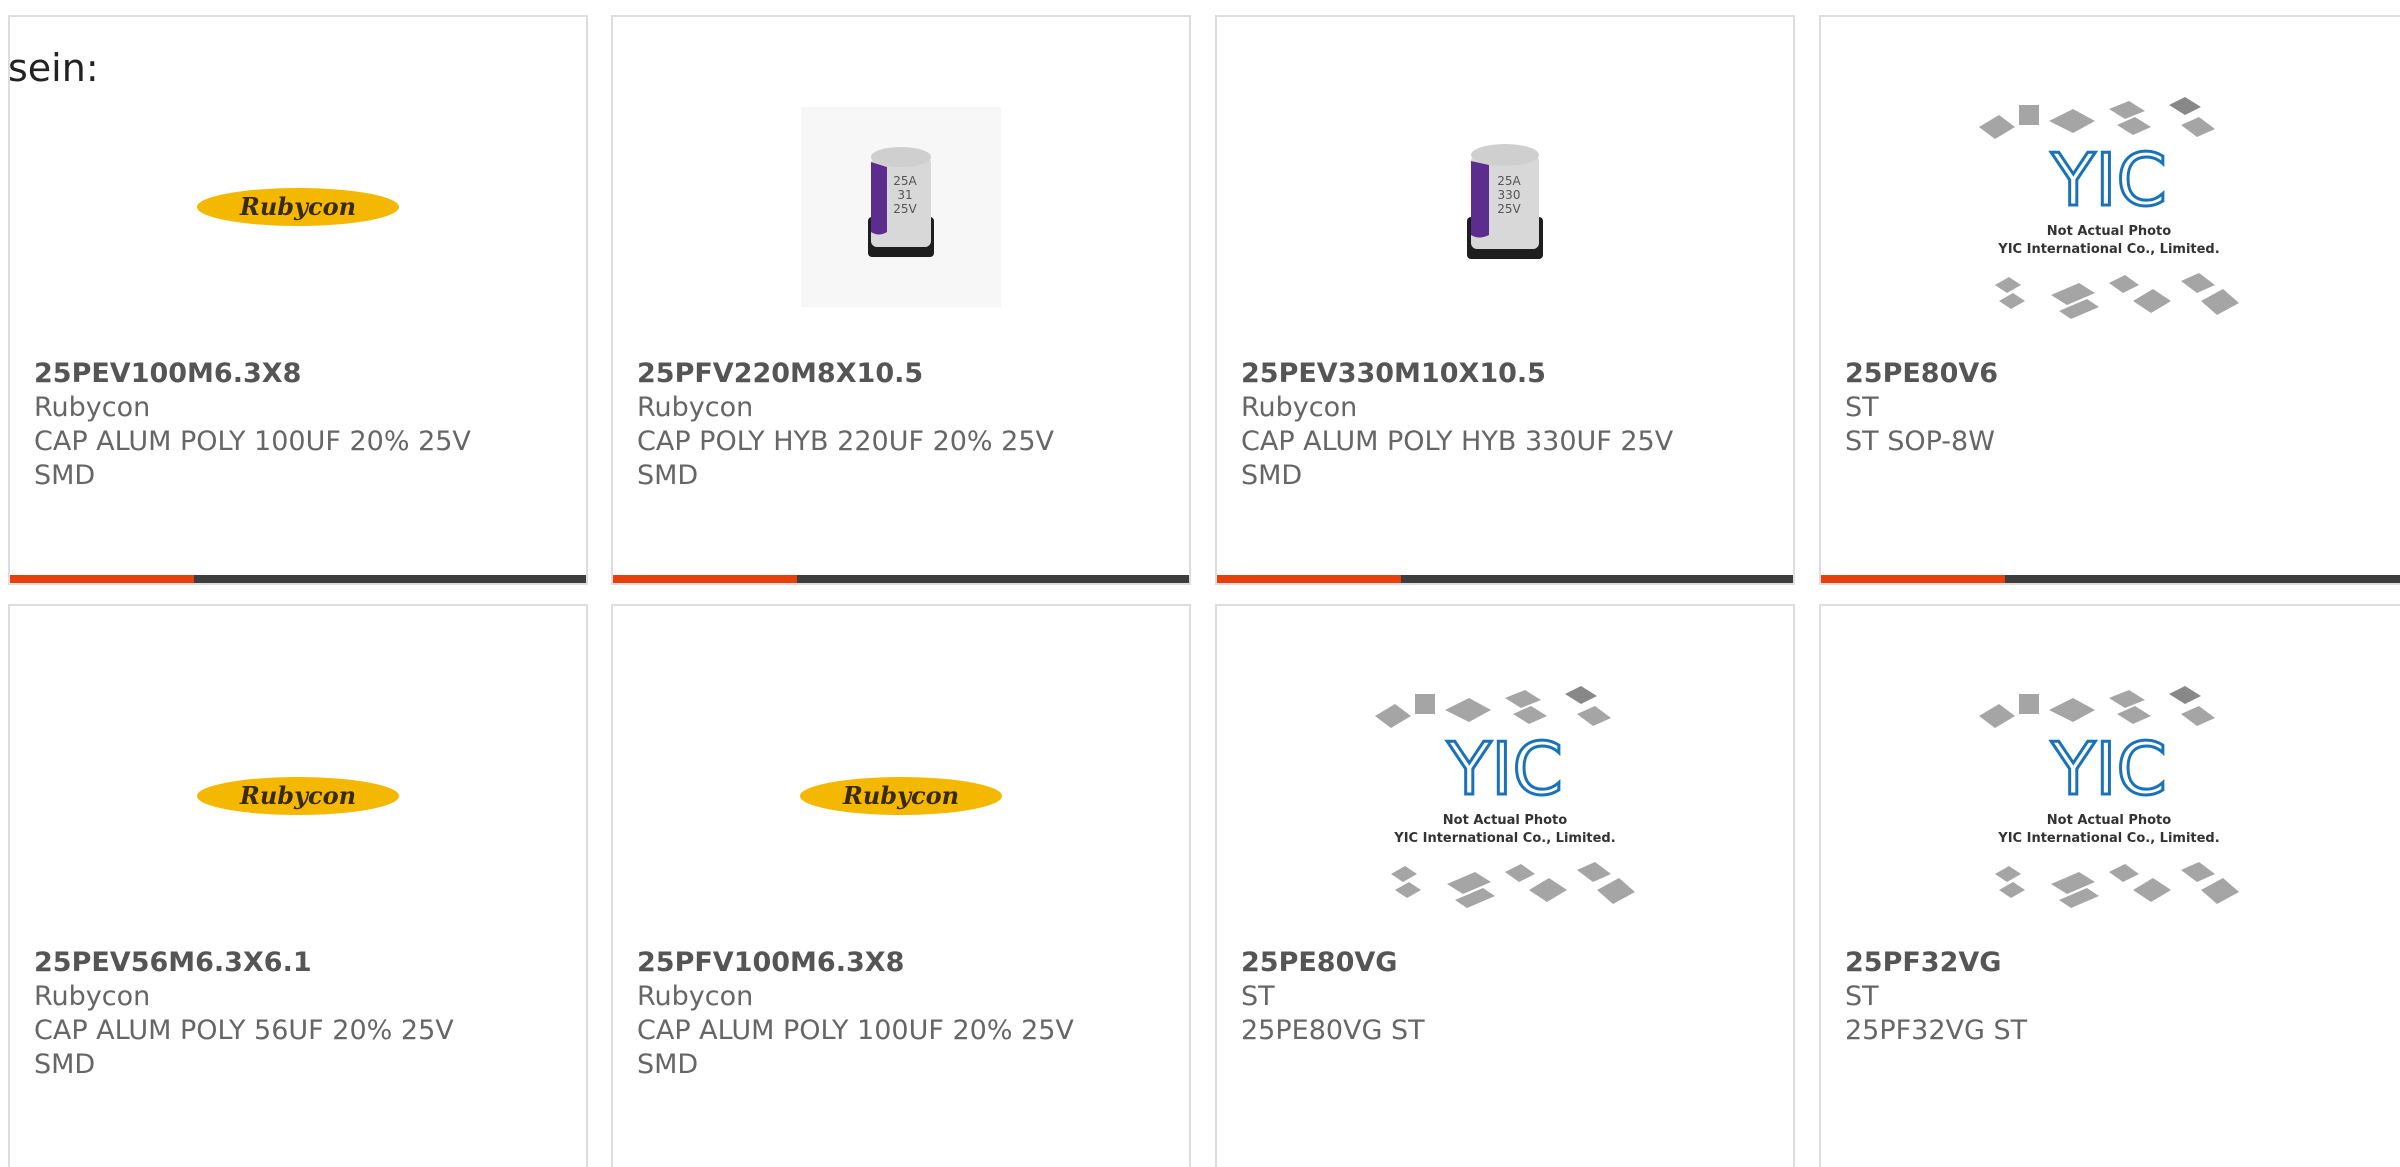 Image resolution: width=2400 pixels, height=1167 pixels. Describe the element at coordinates (53, 68) in the screenshot. I see `intro-text: sein:` at that location.